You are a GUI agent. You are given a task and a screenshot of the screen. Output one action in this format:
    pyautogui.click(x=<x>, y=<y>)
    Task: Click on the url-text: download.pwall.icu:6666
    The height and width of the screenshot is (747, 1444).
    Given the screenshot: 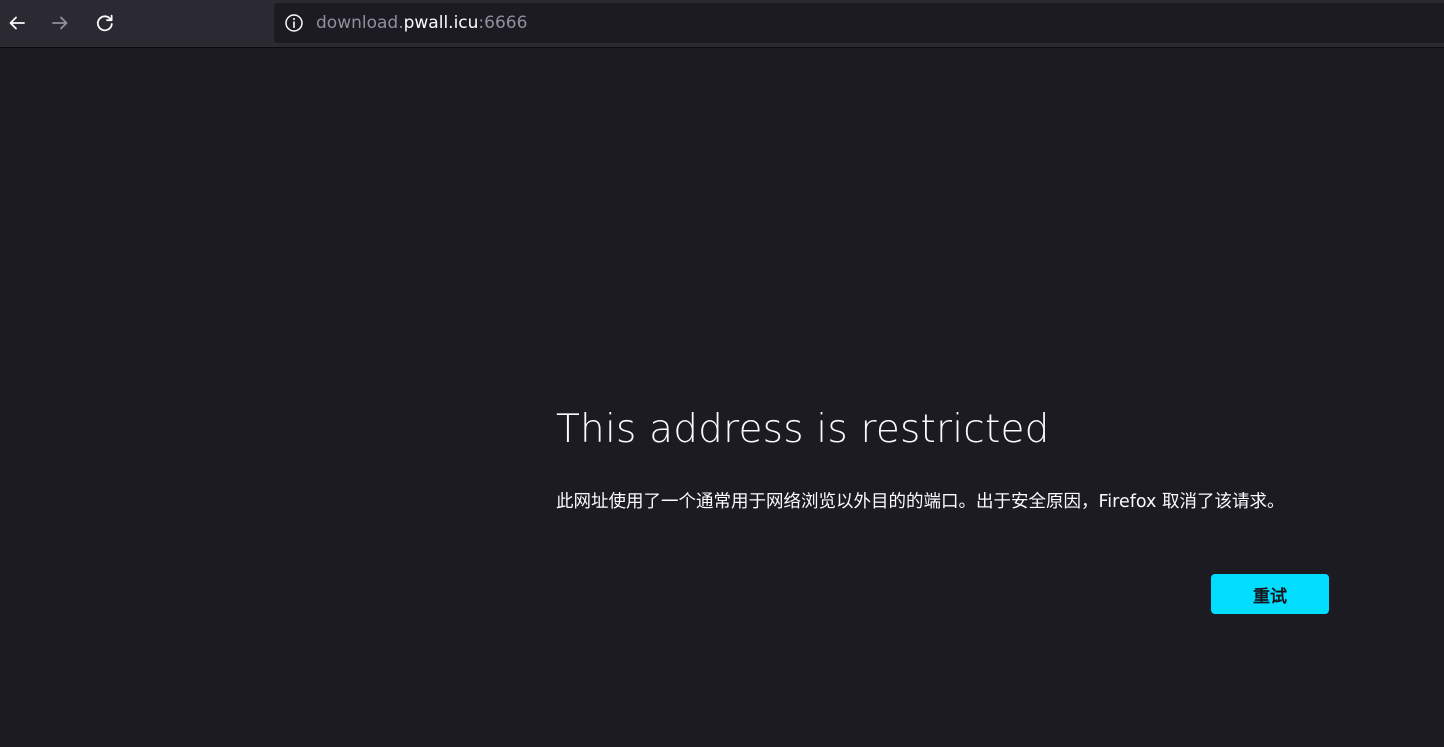 What is the action you would take?
    pyautogui.click(x=421, y=23)
    